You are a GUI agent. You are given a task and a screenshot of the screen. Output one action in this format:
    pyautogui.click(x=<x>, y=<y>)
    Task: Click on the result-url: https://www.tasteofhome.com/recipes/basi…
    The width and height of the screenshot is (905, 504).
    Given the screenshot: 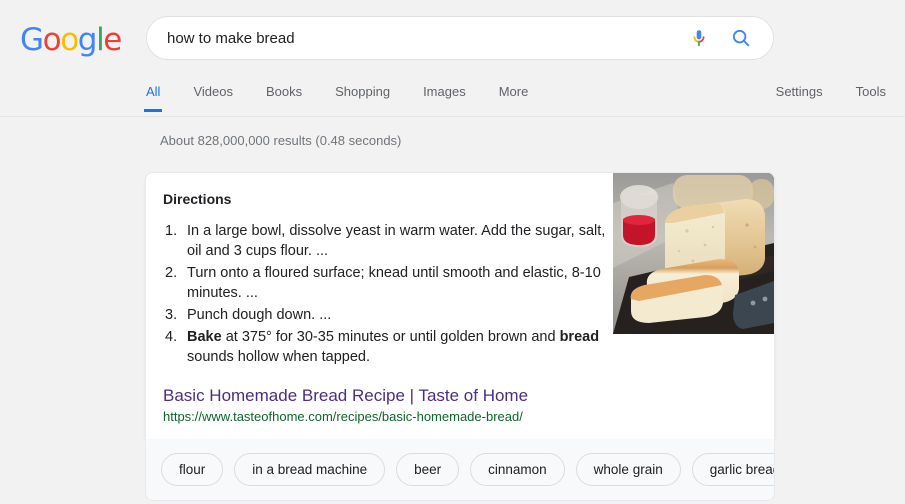 What is the action you would take?
    pyautogui.click(x=459, y=417)
    